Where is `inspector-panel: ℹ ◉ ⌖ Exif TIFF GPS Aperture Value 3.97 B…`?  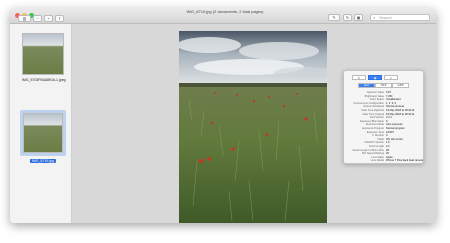
inspector-panel: ℹ ◉ ⌖ Exif TIFF GPS Aperture Value 3.97 B… is located at coordinates (383, 117).